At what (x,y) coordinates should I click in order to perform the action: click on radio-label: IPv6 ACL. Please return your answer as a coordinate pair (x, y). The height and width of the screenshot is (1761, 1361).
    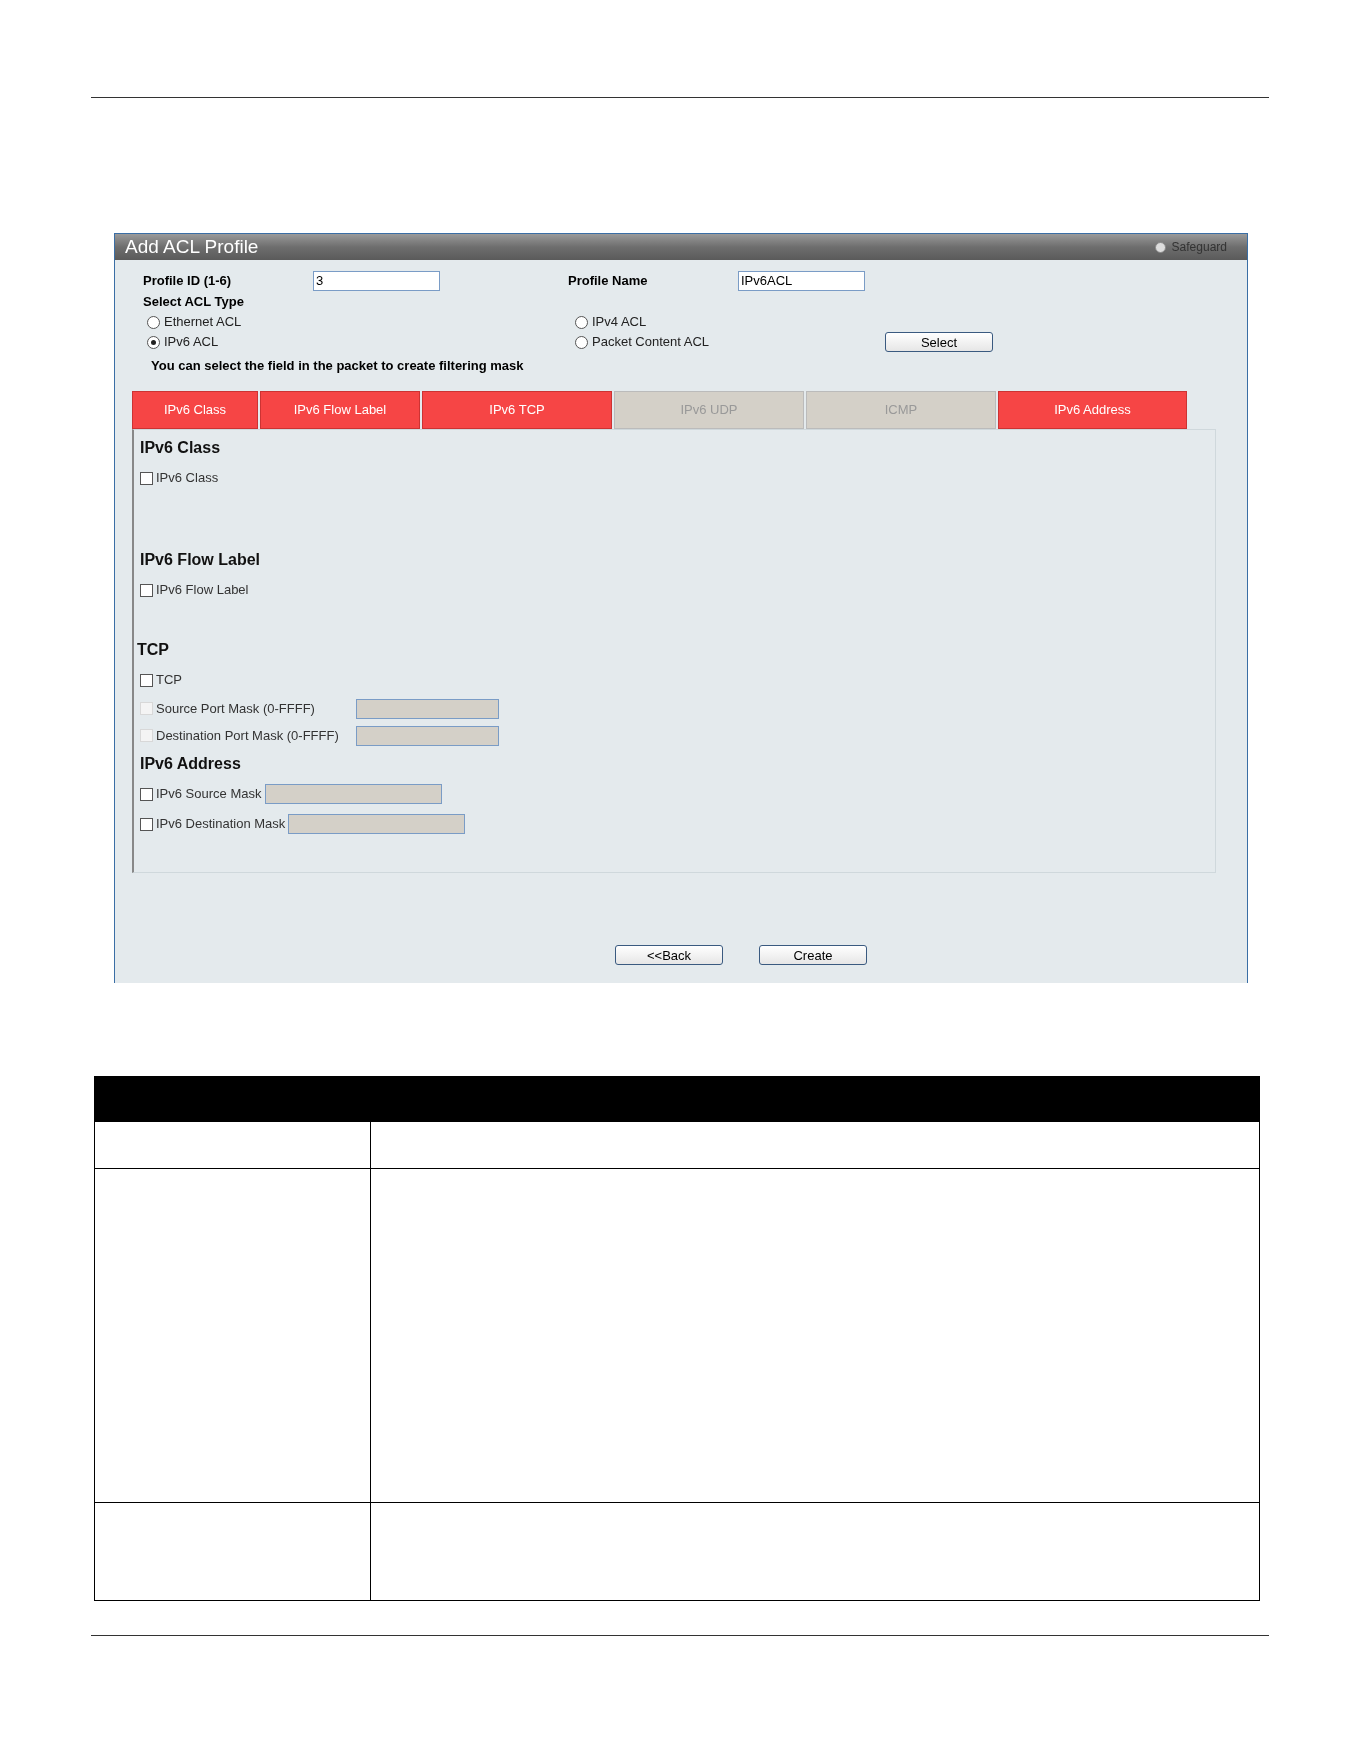
    Looking at the image, I should click on (191, 342).